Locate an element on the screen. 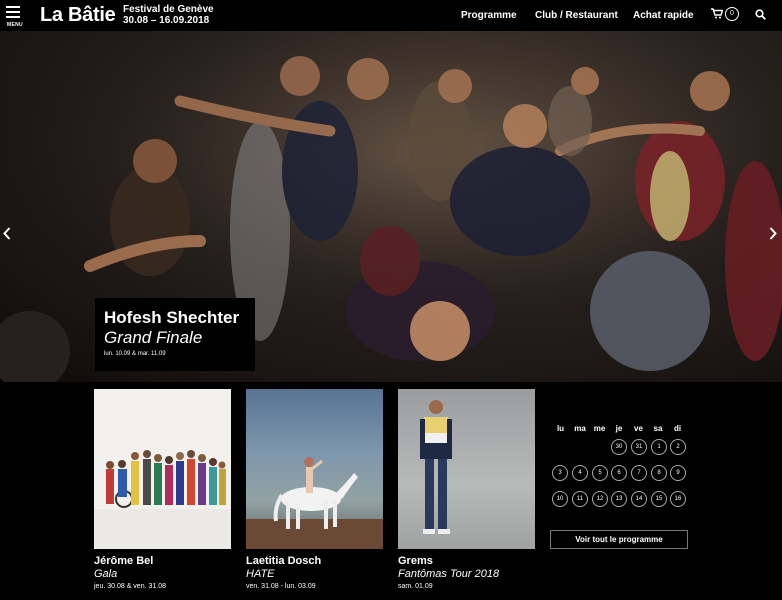 Image resolution: width=782 pixels, height=600 pixels. nav-programme: Programme is located at coordinates (489, 15).